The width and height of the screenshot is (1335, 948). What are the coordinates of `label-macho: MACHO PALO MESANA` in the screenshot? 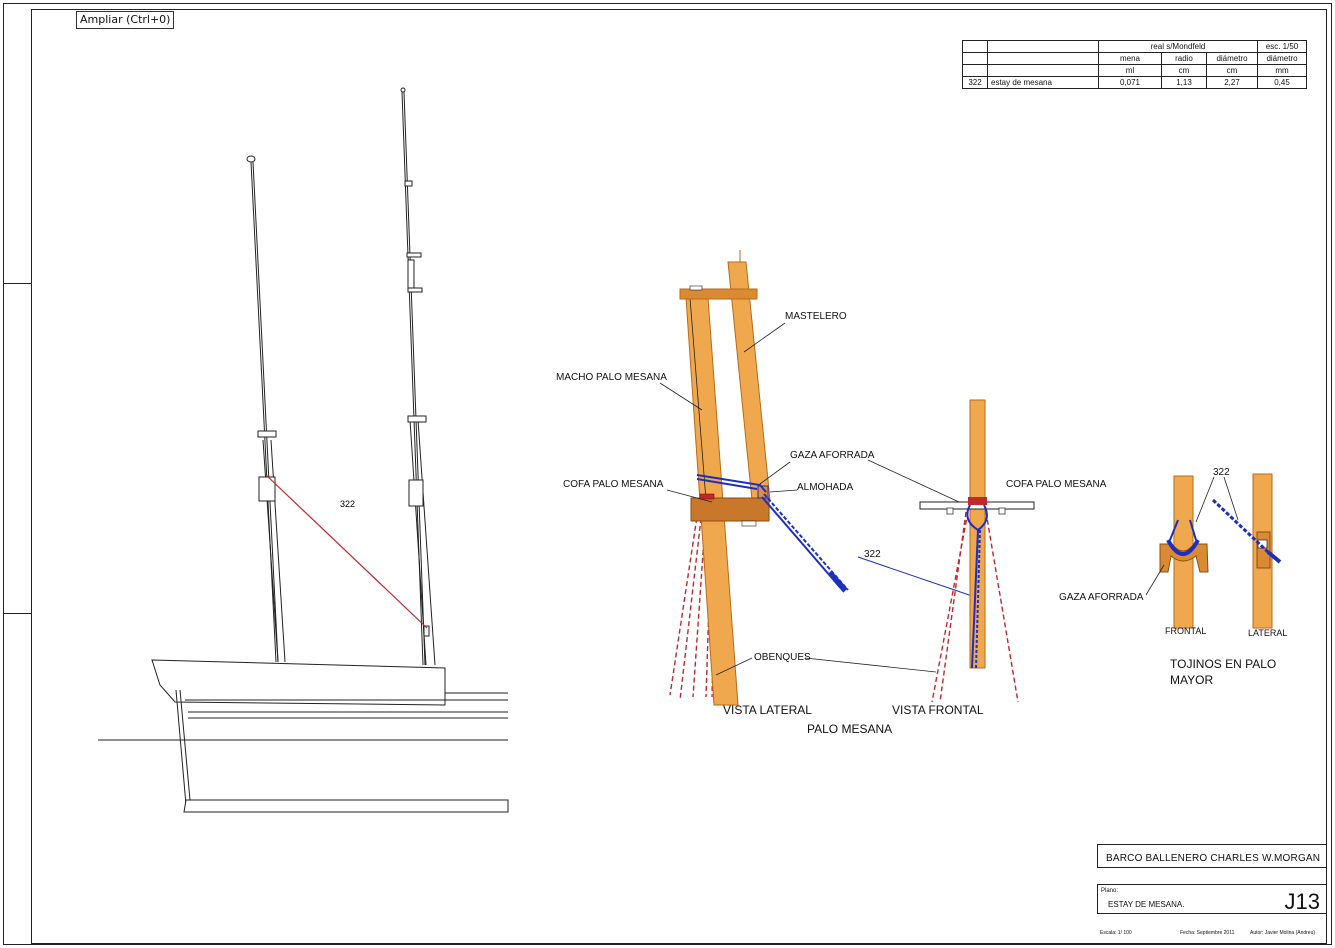 It's located at (611, 377).